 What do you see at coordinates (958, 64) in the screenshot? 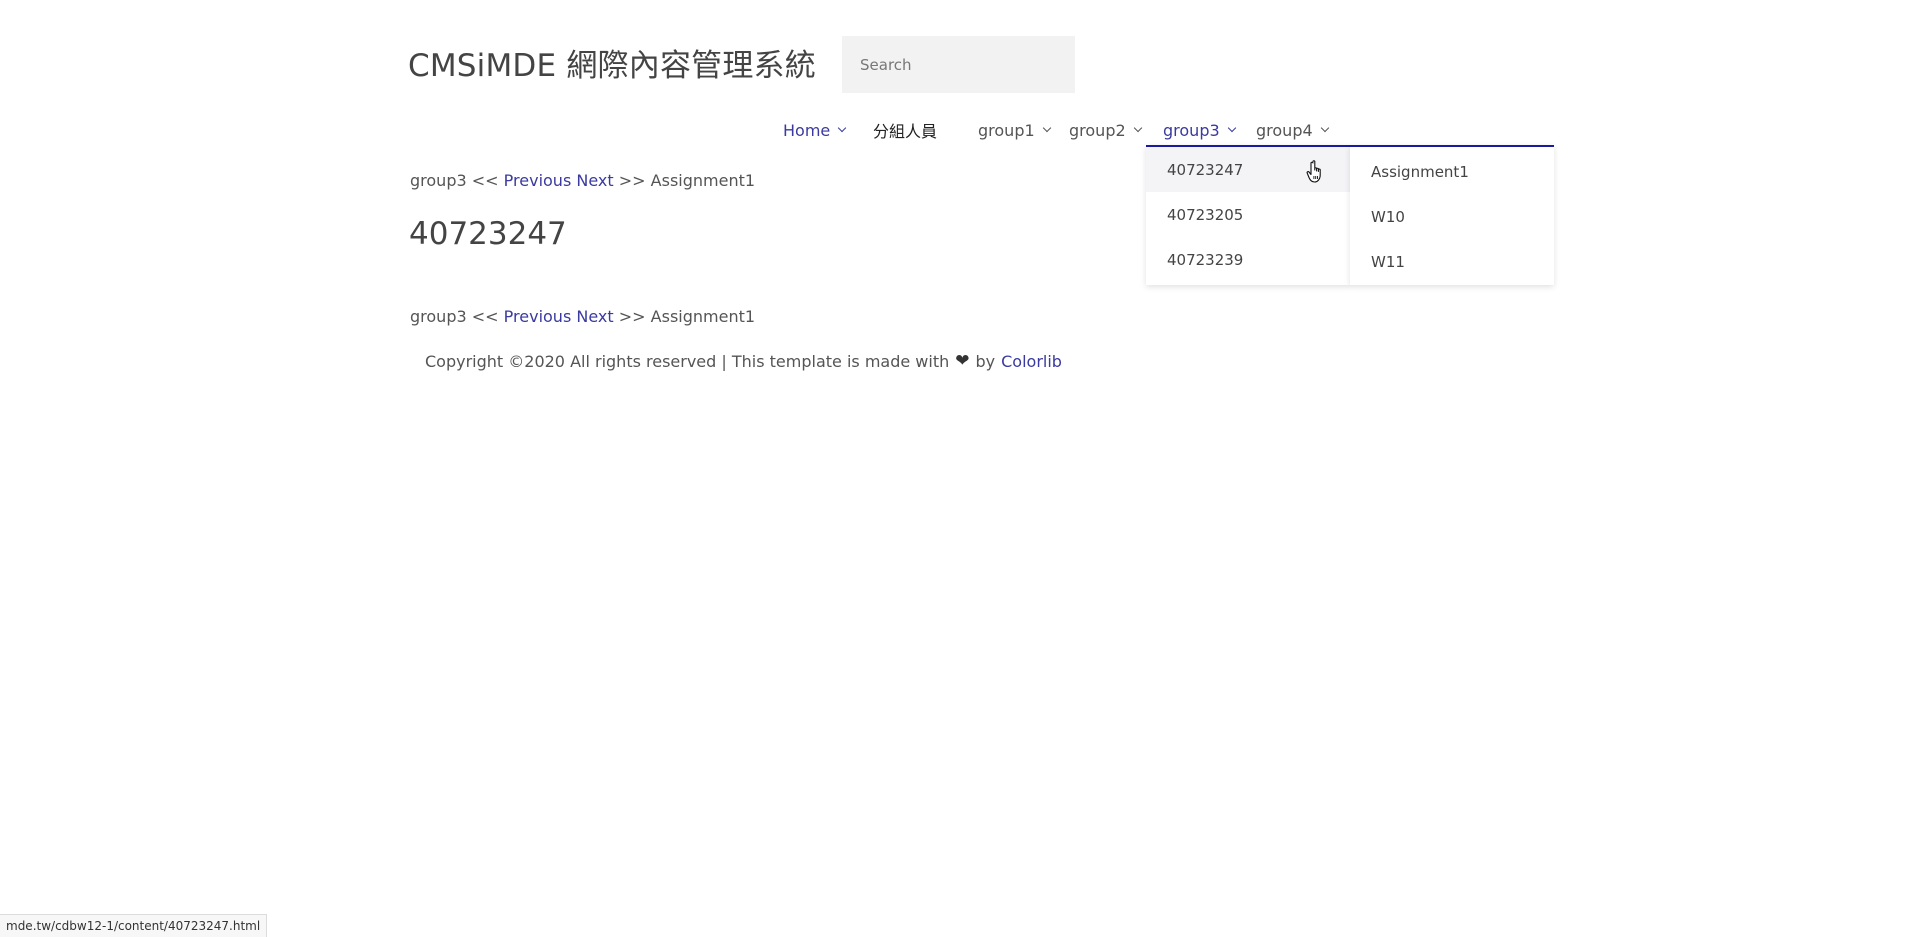
I see `search-input` at bounding box center [958, 64].